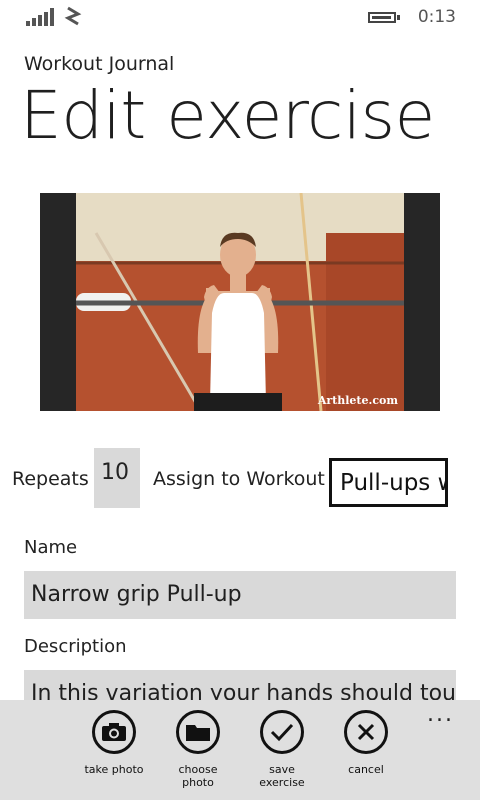 This screenshot has height=800, width=480. I want to click on photo-watermark: Arthlete.com, so click(357, 400).